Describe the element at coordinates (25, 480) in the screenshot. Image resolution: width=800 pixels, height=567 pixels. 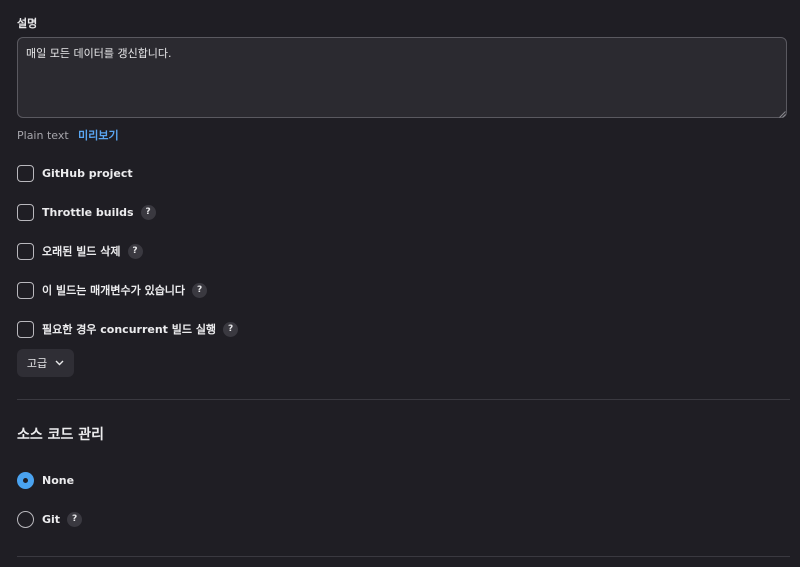
I see `none-radio` at that location.